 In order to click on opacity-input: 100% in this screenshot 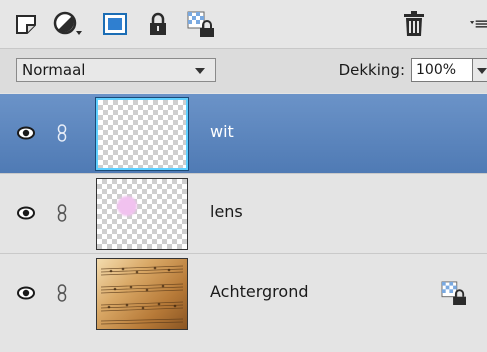, I will do `click(442, 70)`.